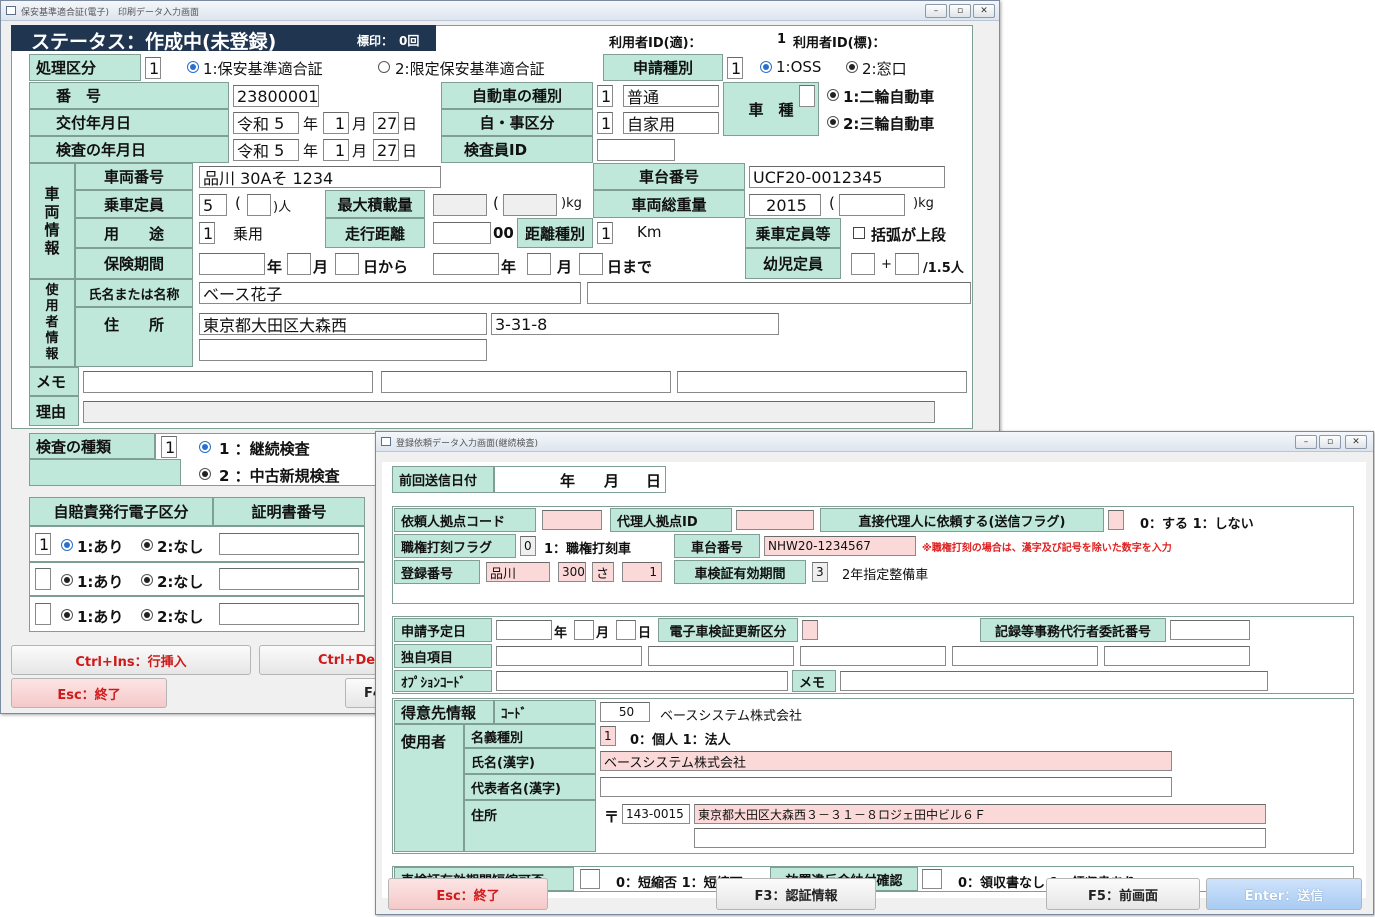 Image resolution: width=1375 pixels, height=917 pixels. I want to click on toroku-input-a: 品川, so click(518, 572).